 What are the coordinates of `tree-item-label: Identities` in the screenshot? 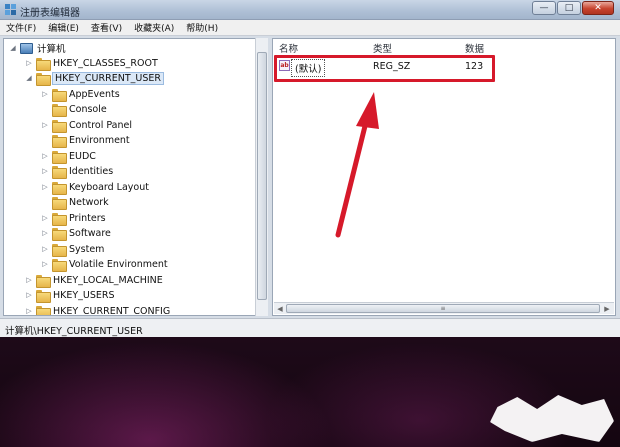 It's located at (91, 171).